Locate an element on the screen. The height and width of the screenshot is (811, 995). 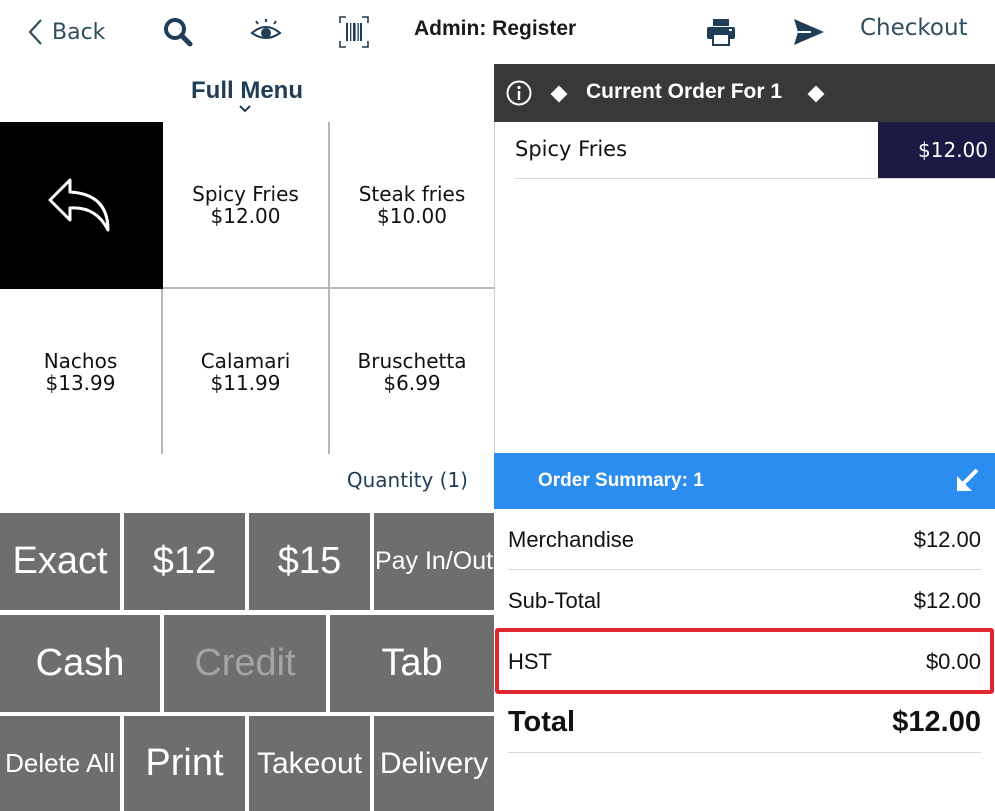
exact-button: Exact is located at coordinates (60, 561).